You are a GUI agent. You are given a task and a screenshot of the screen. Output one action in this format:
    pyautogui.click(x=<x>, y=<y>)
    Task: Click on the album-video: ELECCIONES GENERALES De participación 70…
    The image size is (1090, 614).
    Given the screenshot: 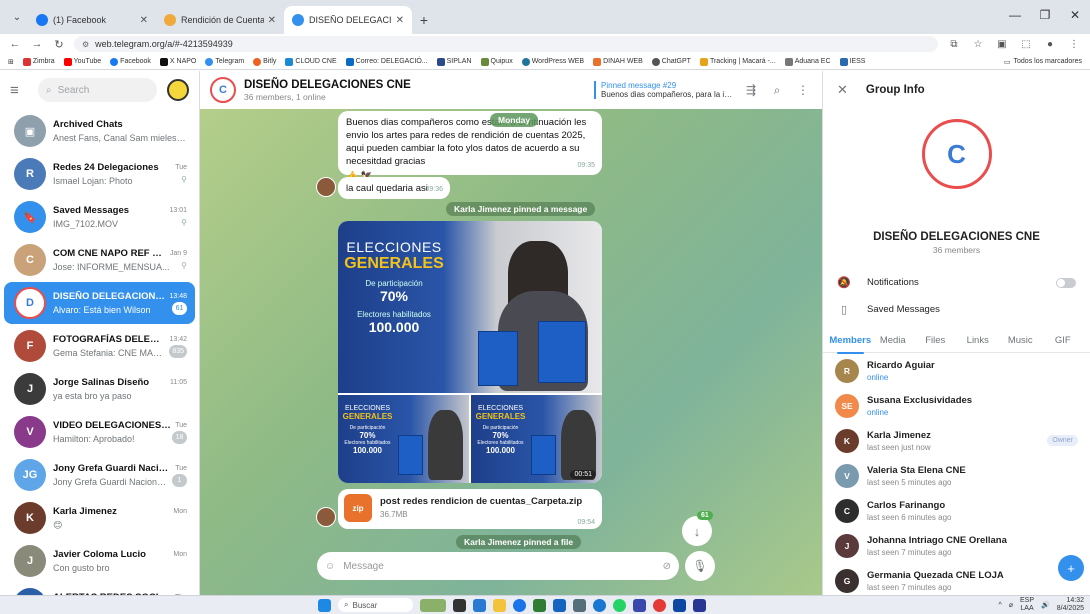 What is the action you would take?
    pyautogui.click(x=536, y=439)
    